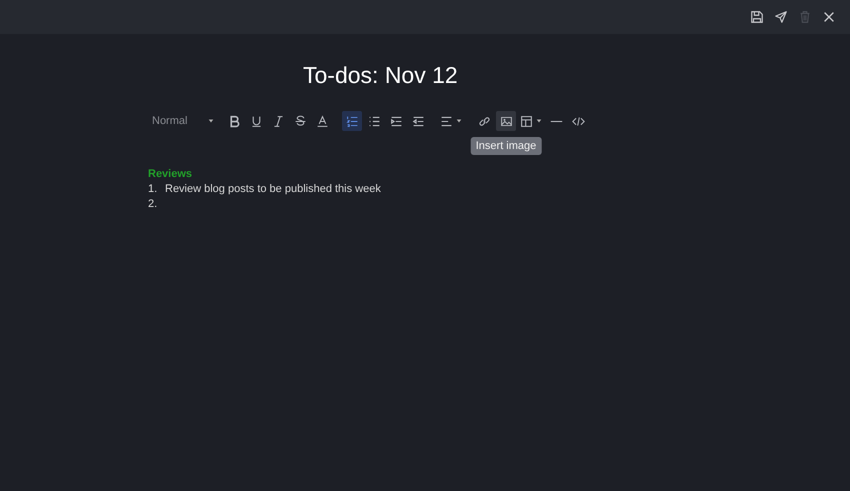 This screenshot has width=850, height=491. I want to click on list-number: 2., so click(153, 204).